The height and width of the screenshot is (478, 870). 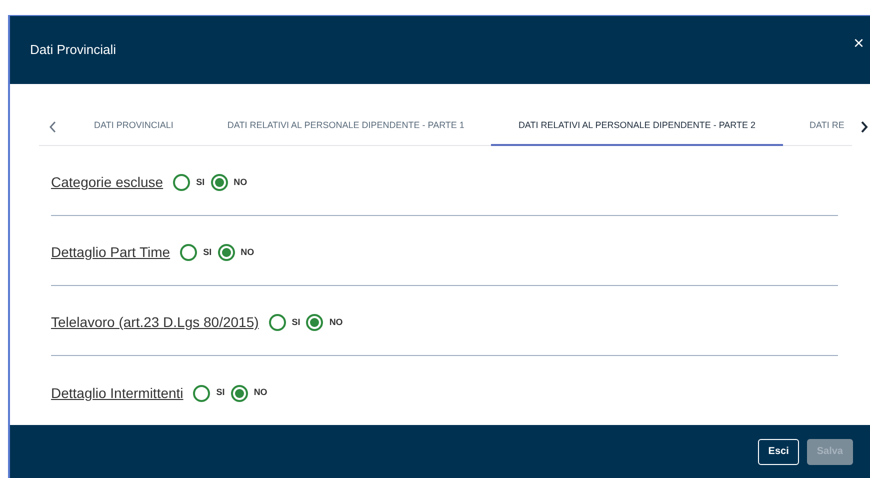 What do you see at coordinates (117, 393) in the screenshot?
I see `question-label: Dettaglio Intermittenti` at bounding box center [117, 393].